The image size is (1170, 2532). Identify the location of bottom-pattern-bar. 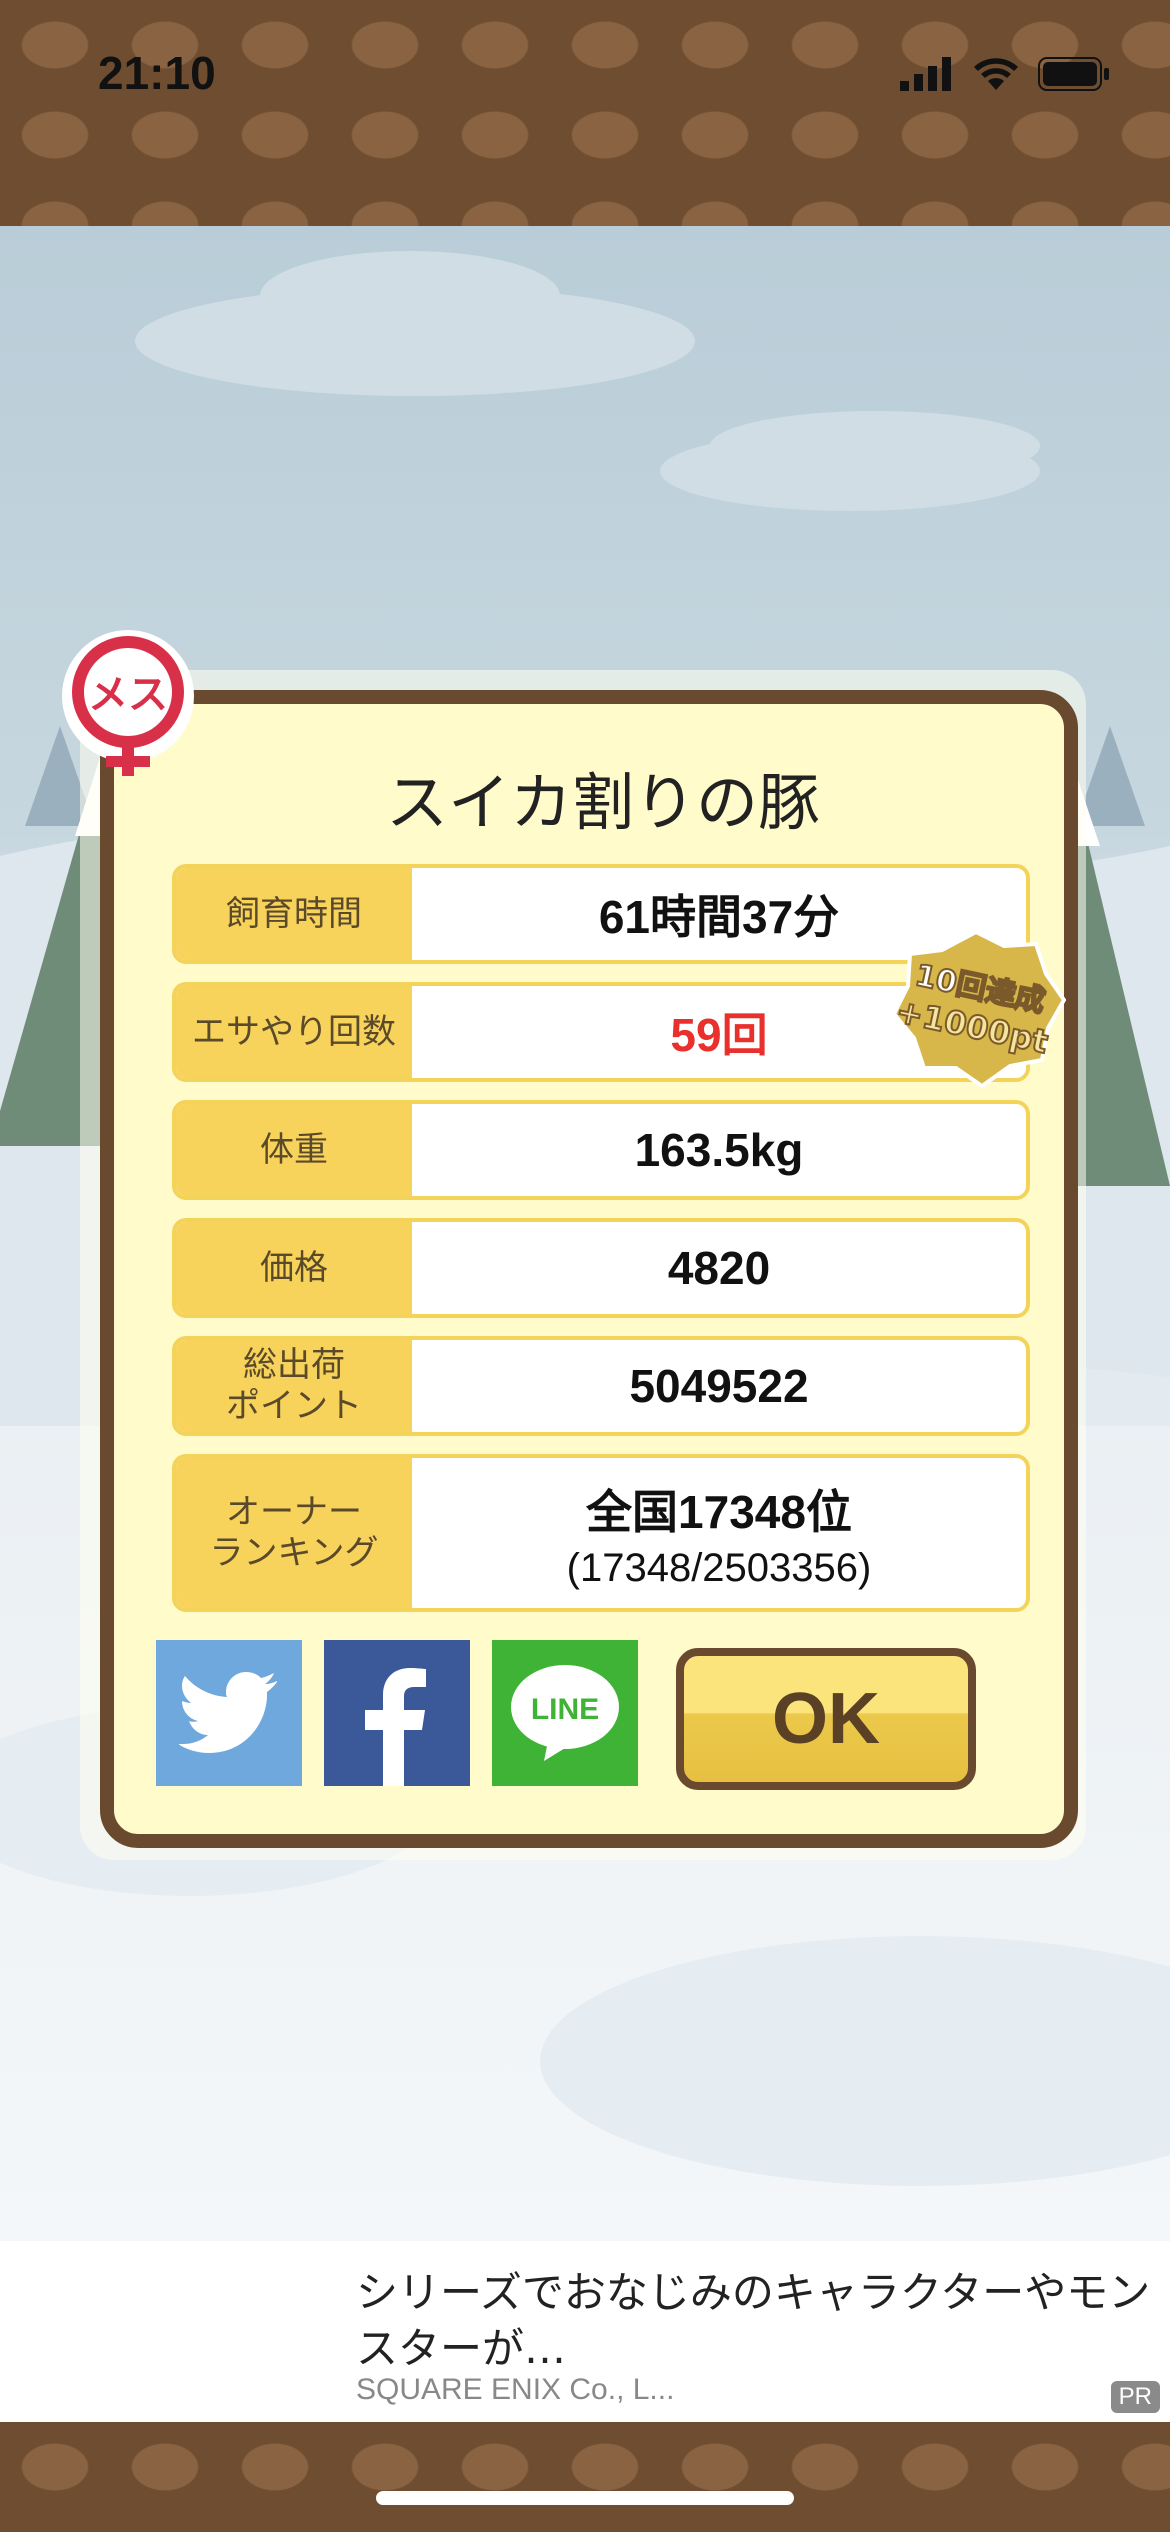
(585, 2477).